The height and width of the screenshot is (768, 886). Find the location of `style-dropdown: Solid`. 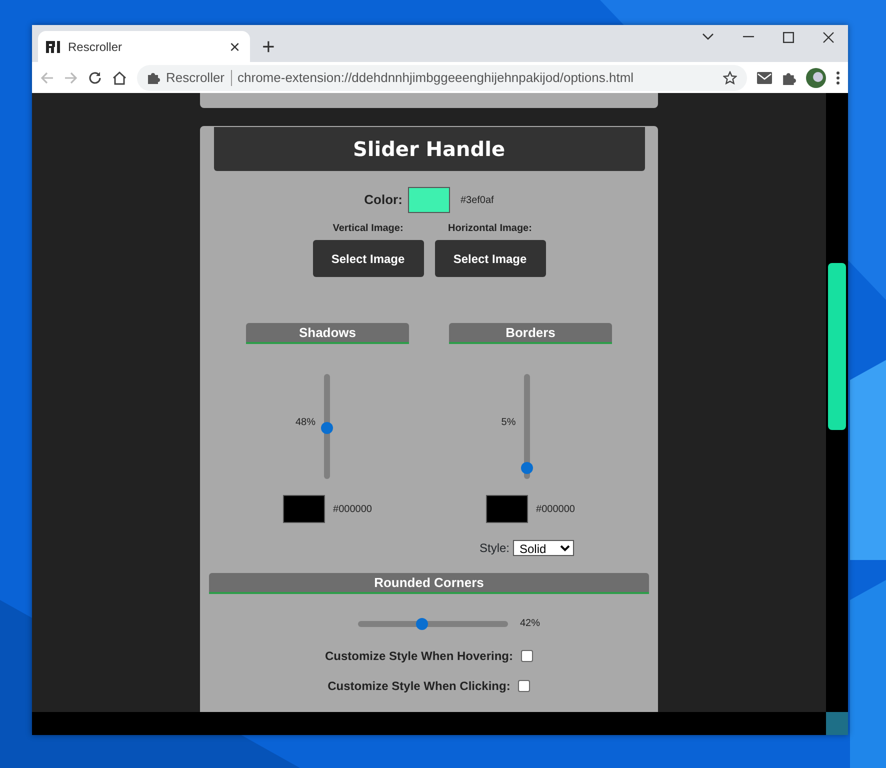

style-dropdown: Solid is located at coordinates (543, 548).